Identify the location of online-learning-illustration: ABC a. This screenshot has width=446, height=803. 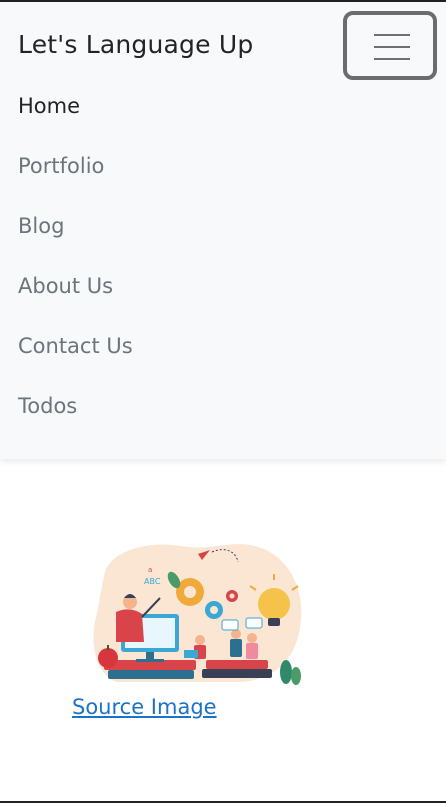
(197, 614).